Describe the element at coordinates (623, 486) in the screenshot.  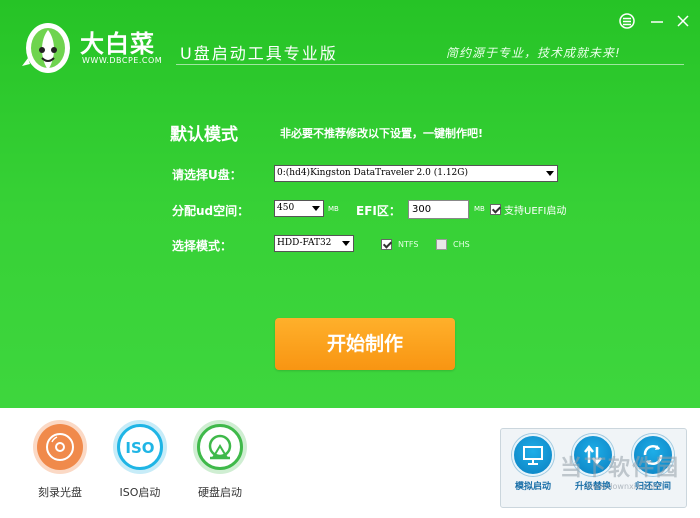
I see `watermark-url: www.downxia.com` at that location.